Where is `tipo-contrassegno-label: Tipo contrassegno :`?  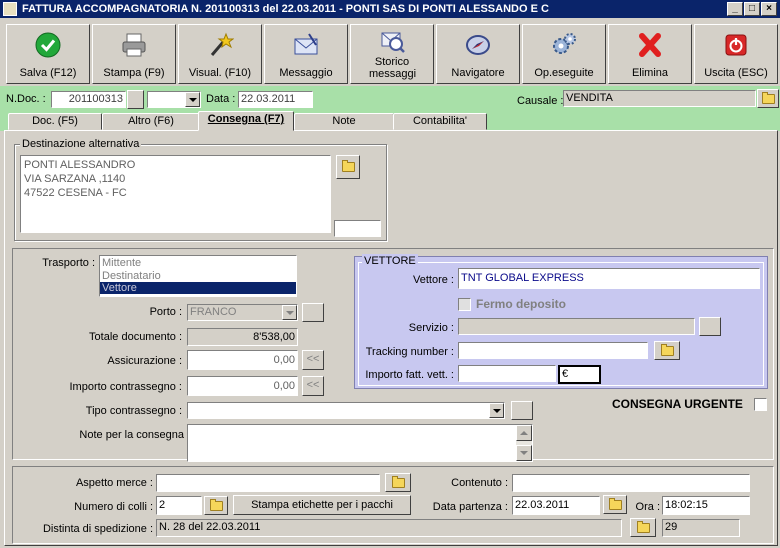
tipo-contrassegno-label: Tipo contrassegno : is located at coordinates (133, 411).